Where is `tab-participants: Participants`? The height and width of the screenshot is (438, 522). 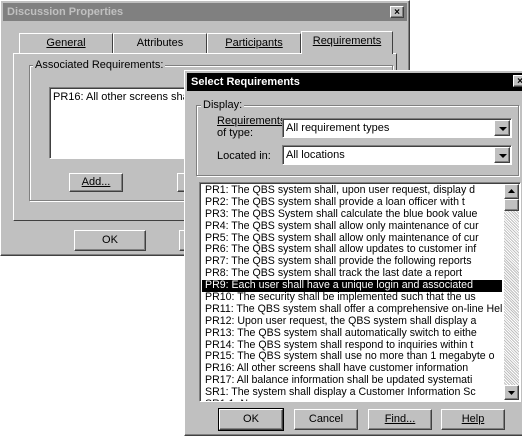
tab-participants: Participants is located at coordinates (254, 43).